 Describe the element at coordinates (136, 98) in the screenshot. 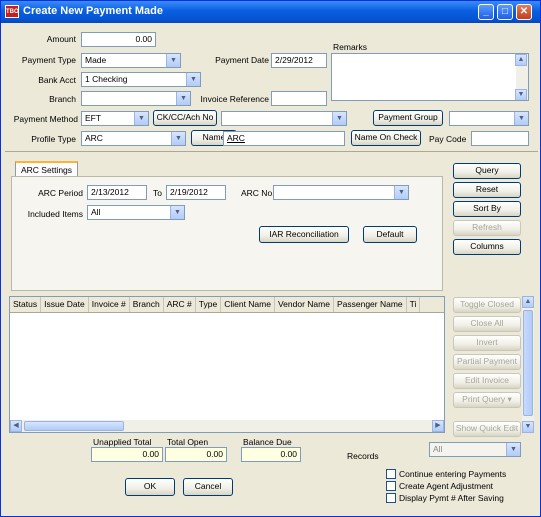

I see `branch-select: ▼` at that location.